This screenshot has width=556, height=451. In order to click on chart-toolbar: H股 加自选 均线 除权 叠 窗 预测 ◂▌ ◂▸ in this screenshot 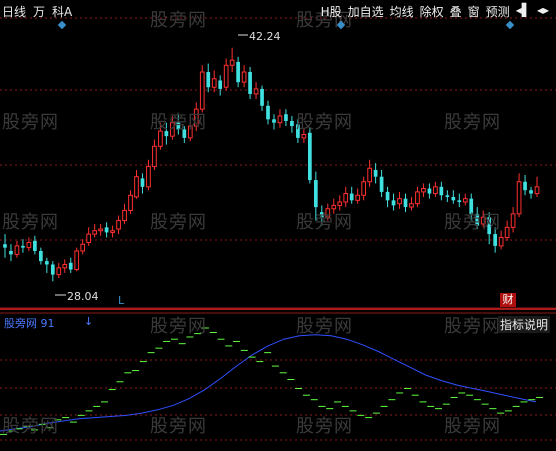, I will do `click(435, 11)`.